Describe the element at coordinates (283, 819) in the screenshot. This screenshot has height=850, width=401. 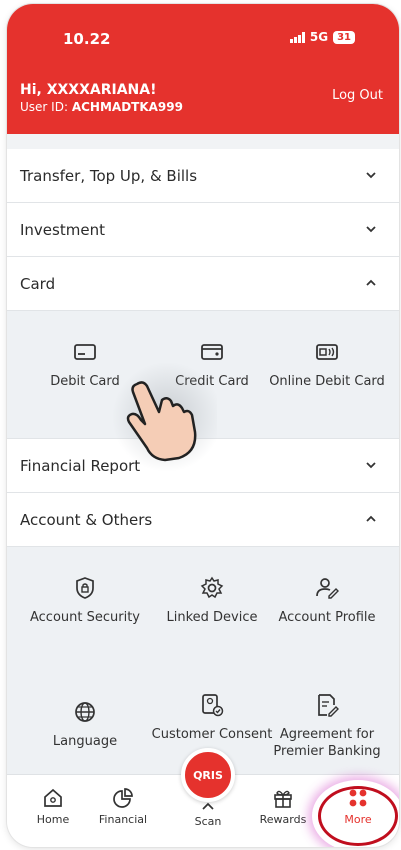
I see `nav-label: Rewards` at that location.